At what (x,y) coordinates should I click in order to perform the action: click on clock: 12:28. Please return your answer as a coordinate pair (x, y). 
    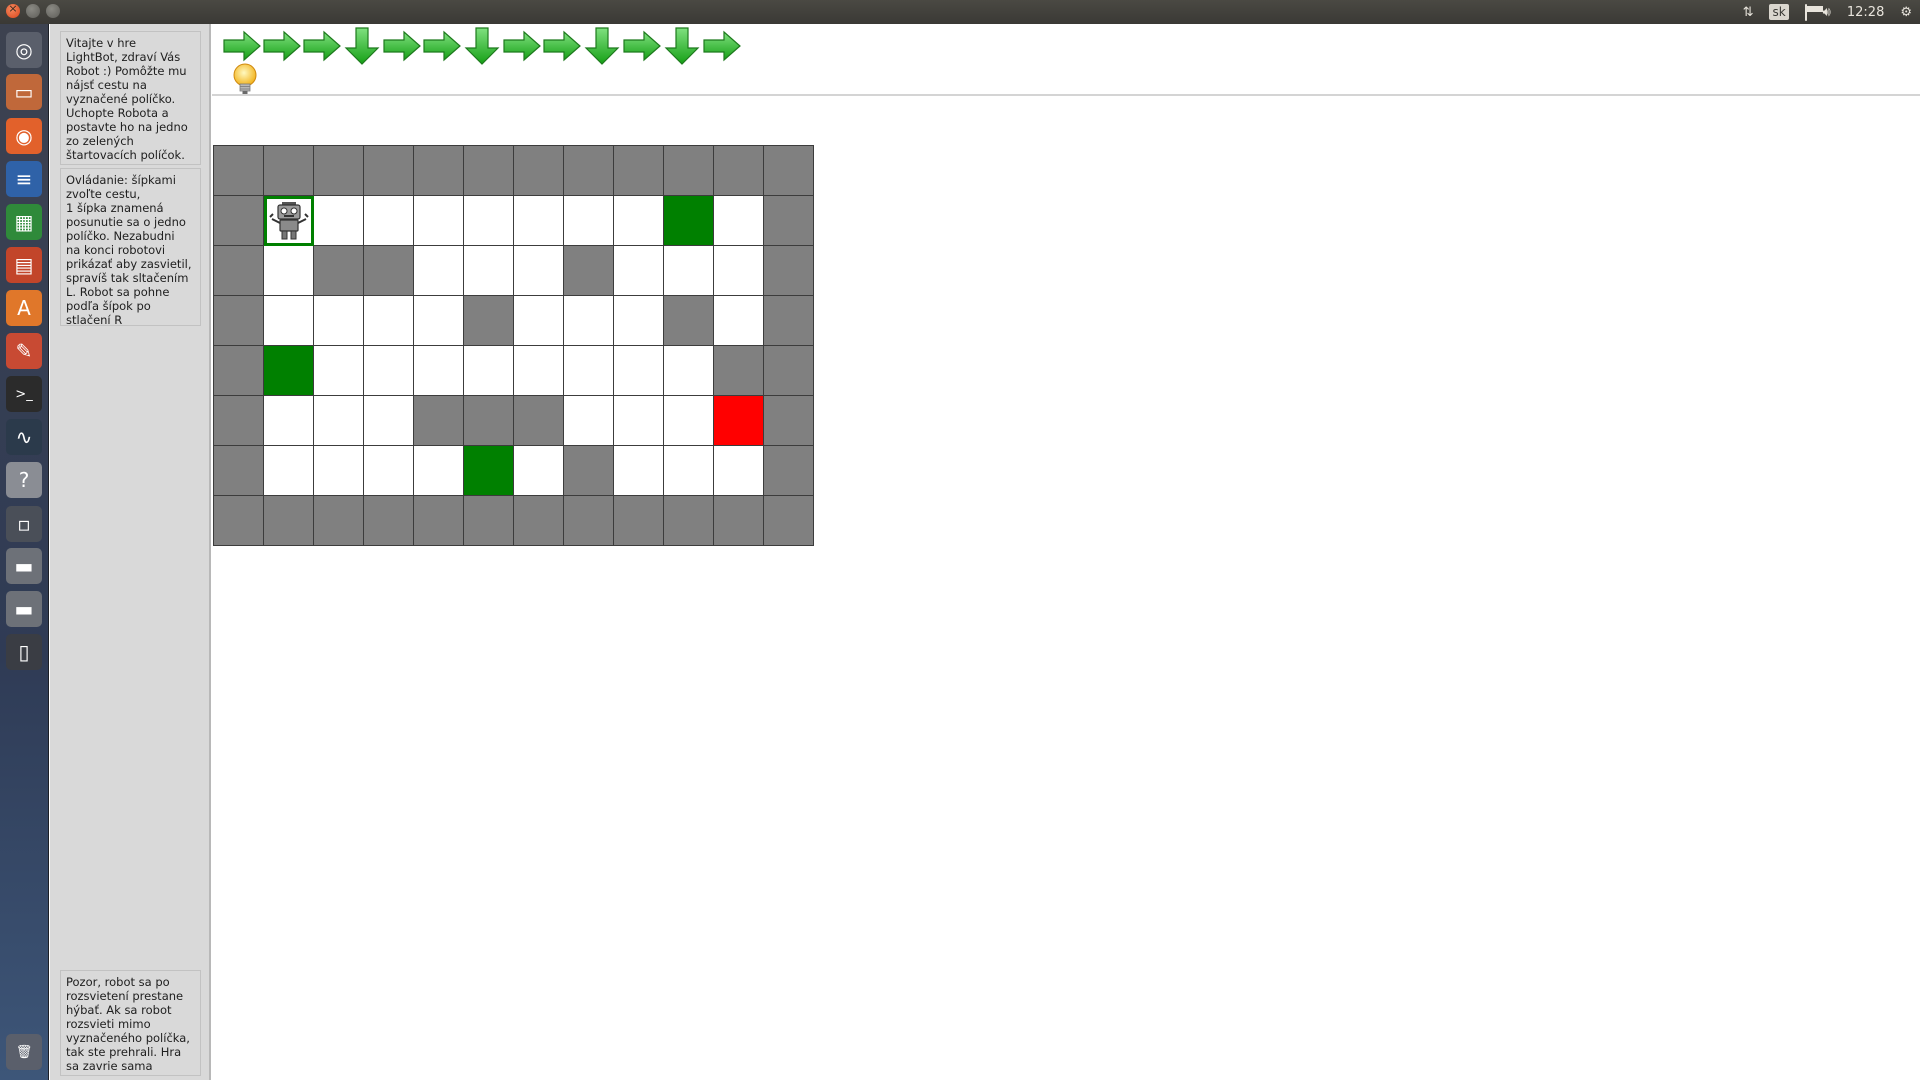
    Looking at the image, I should click on (1865, 12).